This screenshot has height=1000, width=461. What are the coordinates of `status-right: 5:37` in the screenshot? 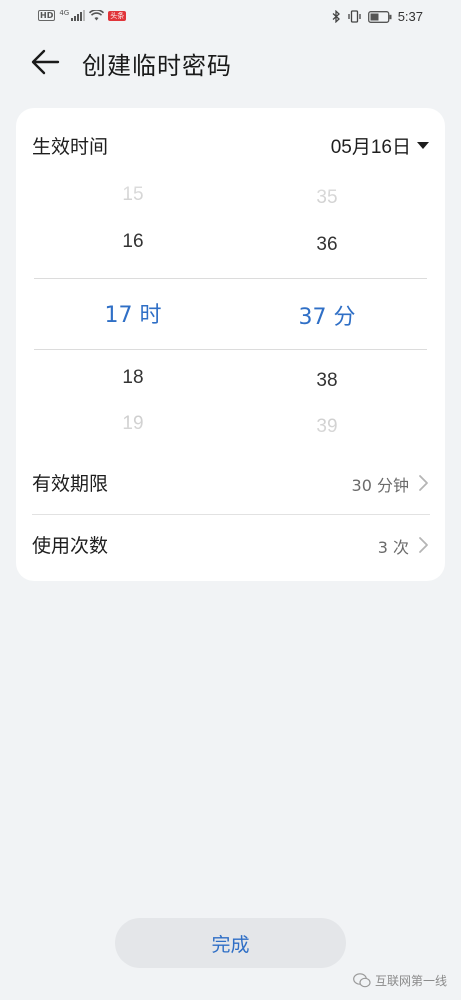 It's located at (377, 16).